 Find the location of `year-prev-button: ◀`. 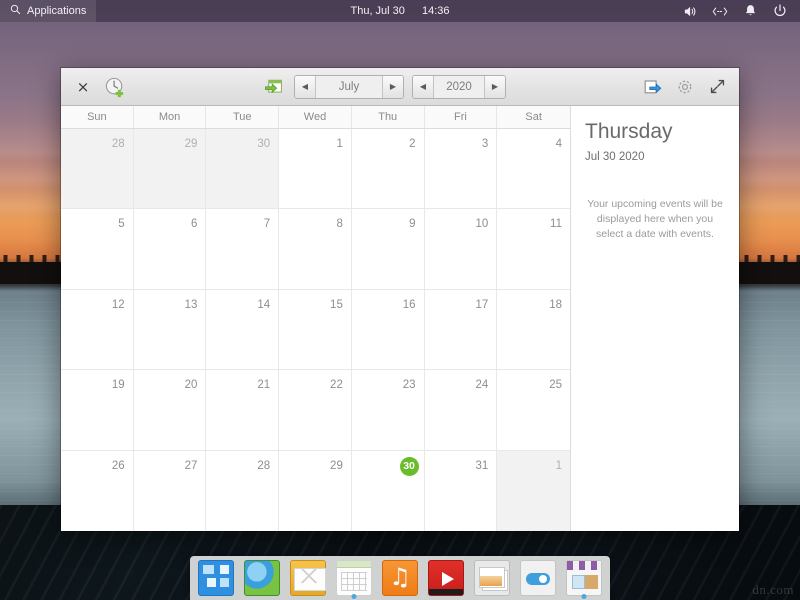

year-prev-button: ◀ is located at coordinates (423, 86).